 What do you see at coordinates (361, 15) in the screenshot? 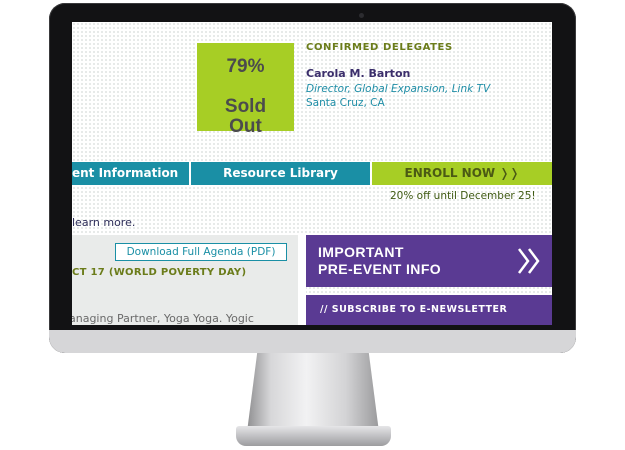
I see `camera-icon` at bounding box center [361, 15].